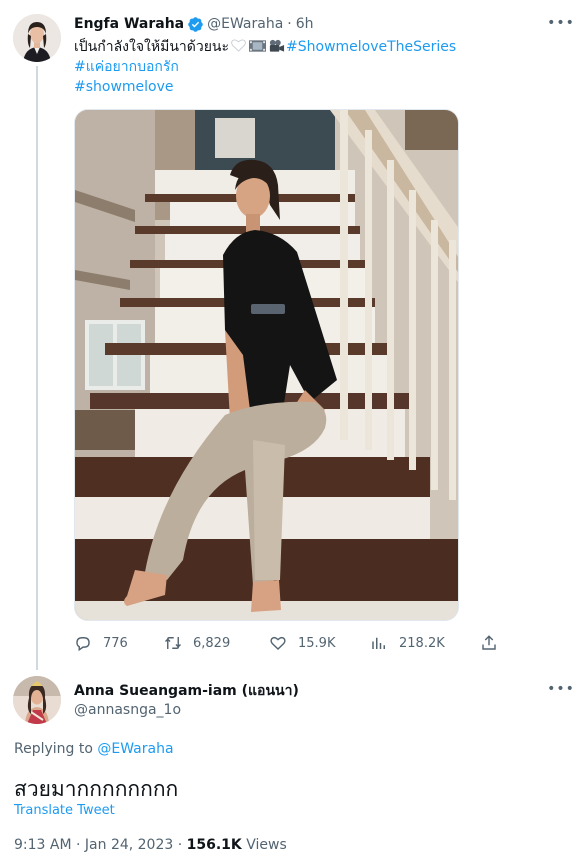  Describe the element at coordinates (124, 87) in the screenshot. I see `hashtag-link: #showmelove` at that location.